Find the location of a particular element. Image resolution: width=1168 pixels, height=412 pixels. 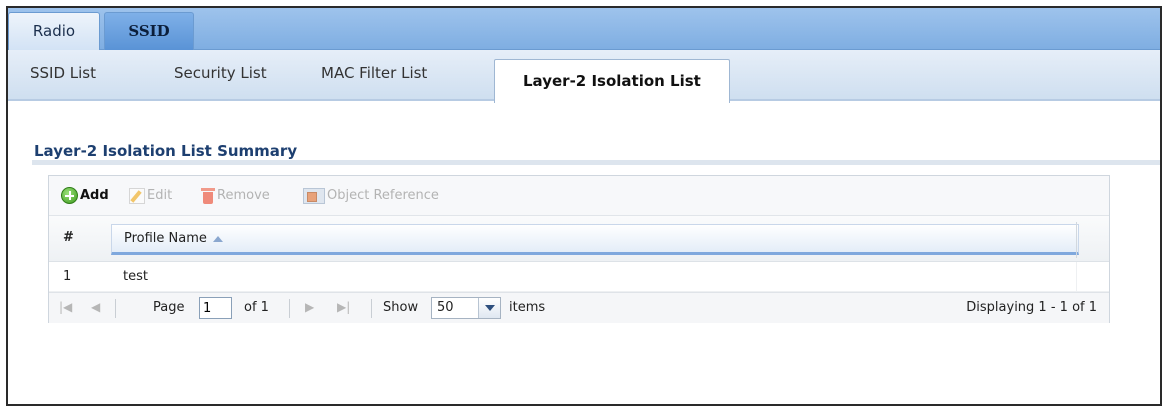

row-index: 1 is located at coordinates (67, 276).